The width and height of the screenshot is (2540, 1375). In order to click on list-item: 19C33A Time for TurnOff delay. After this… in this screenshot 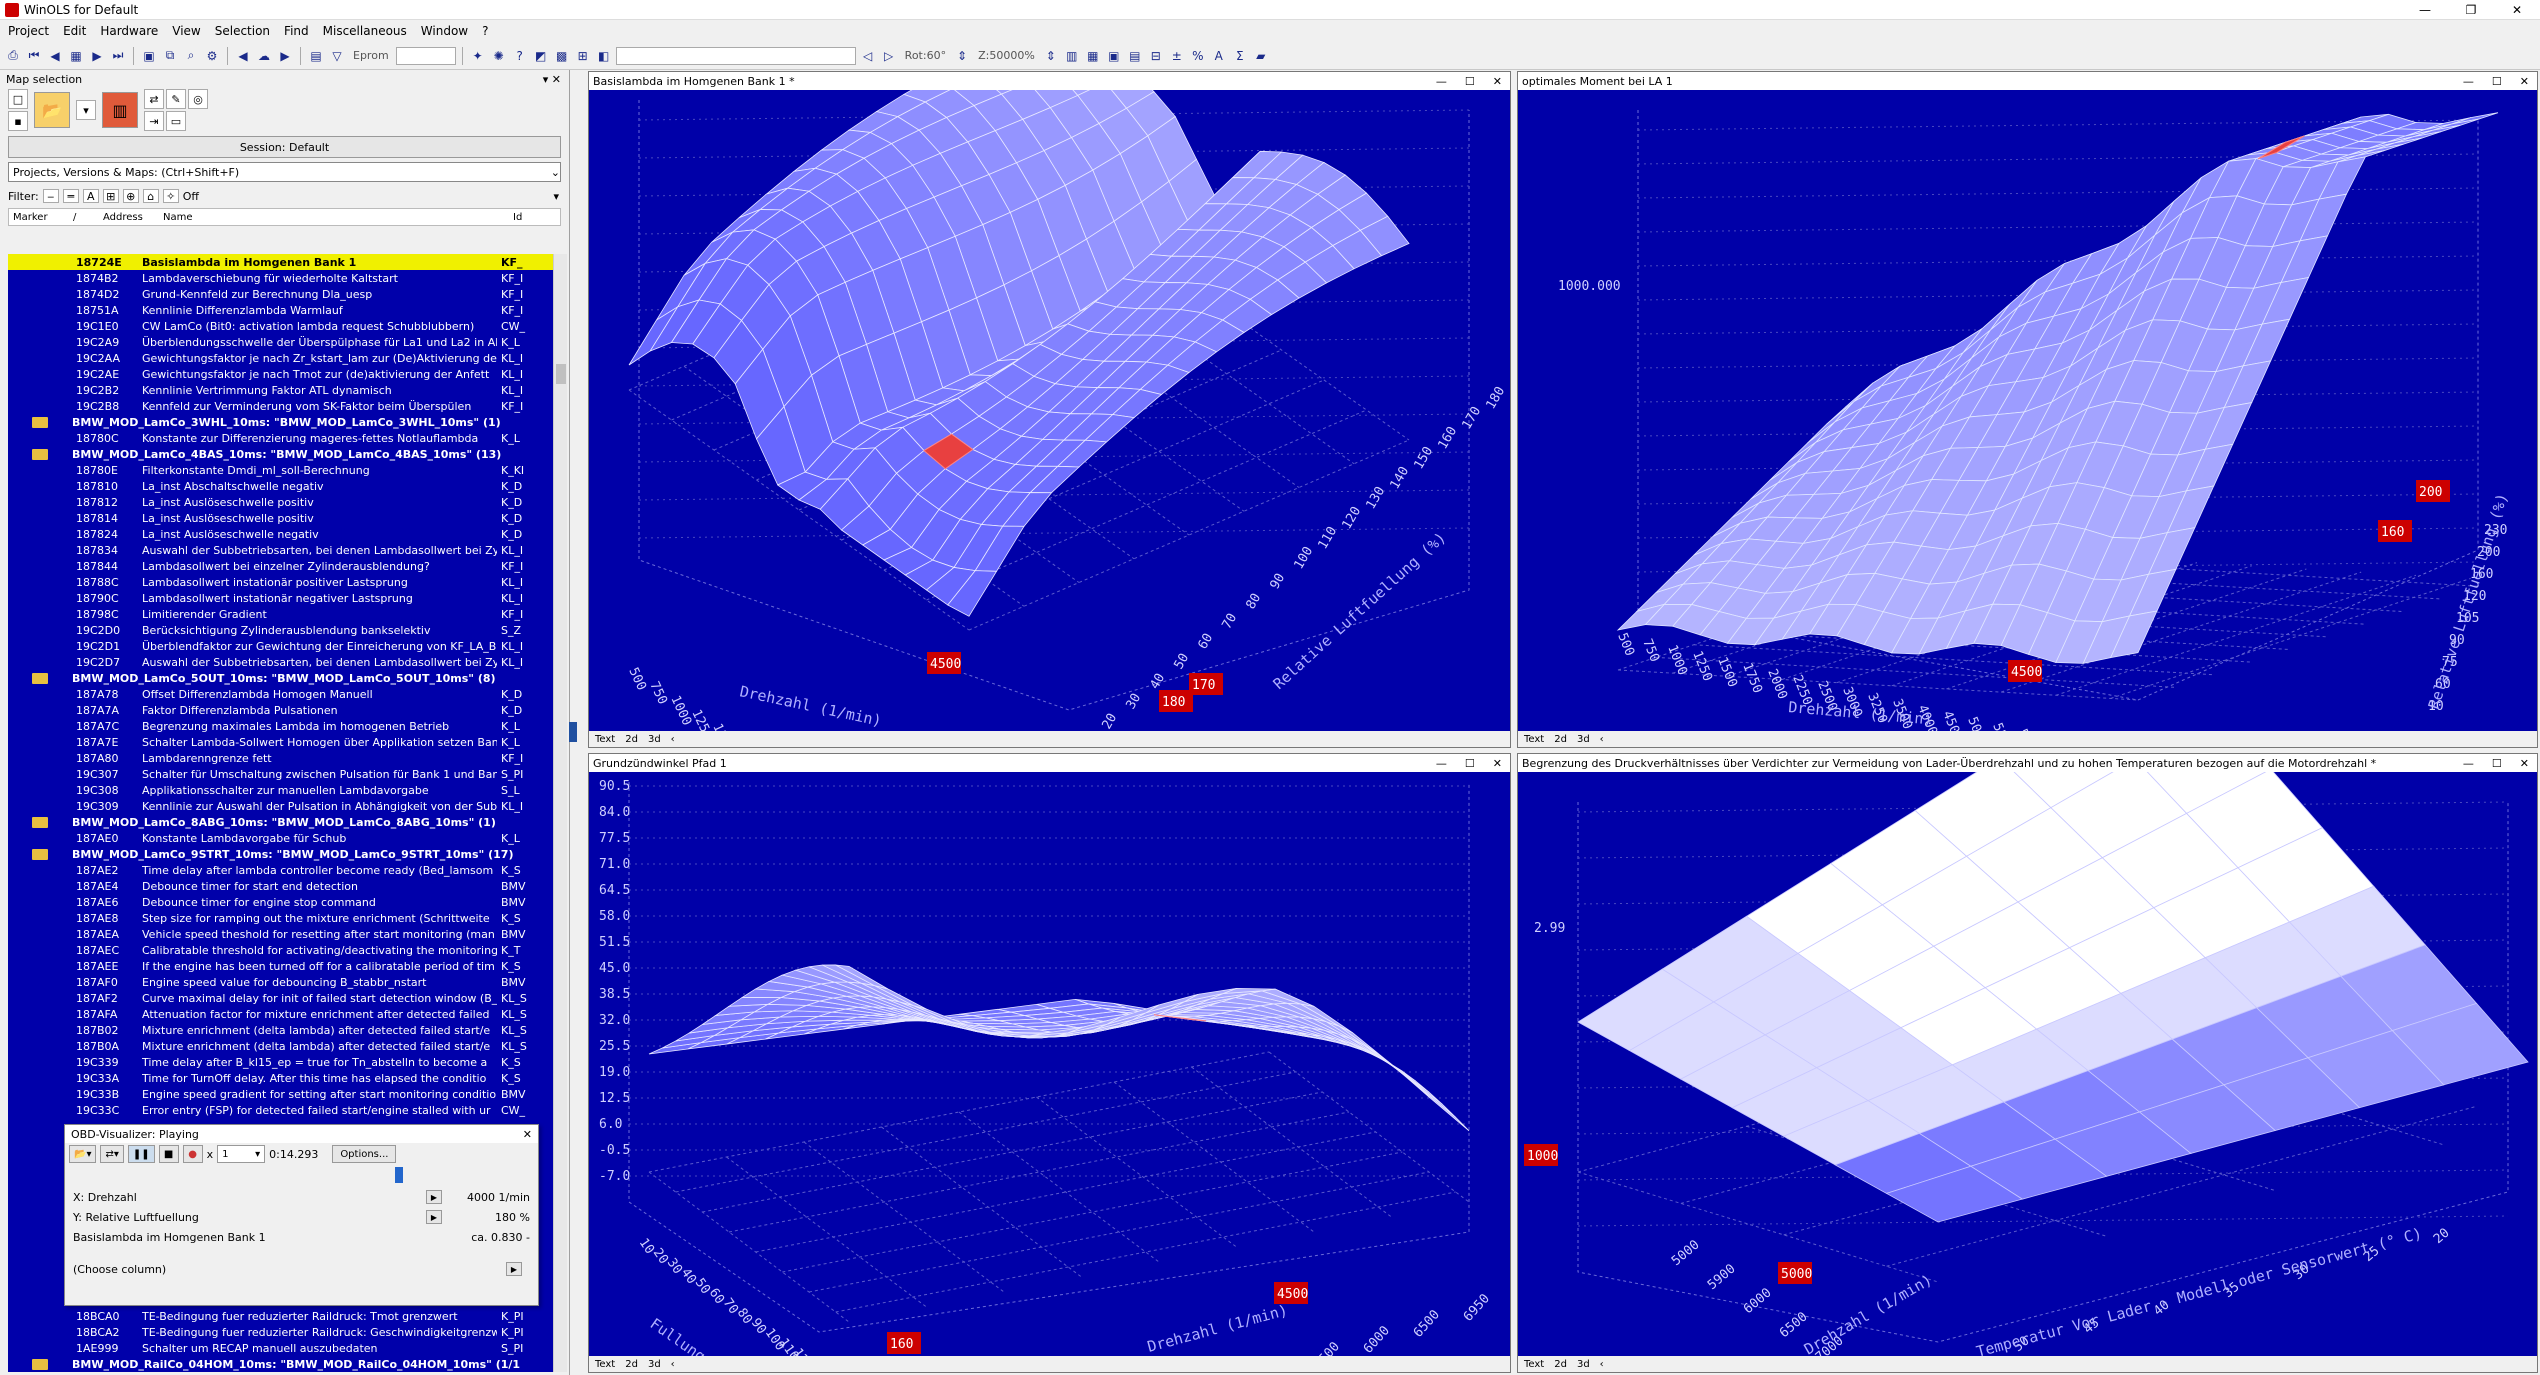, I will do `click(280, 1078)`.